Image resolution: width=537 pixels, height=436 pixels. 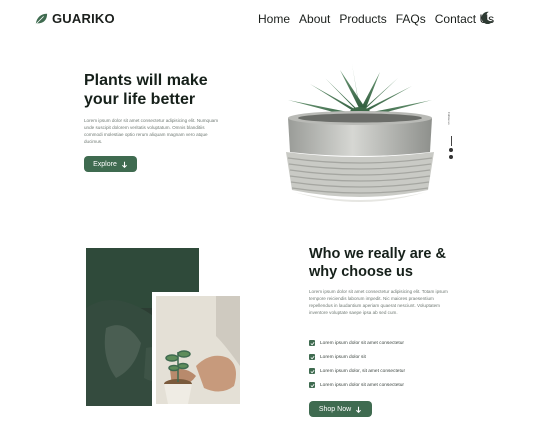 I want to click on explore-button-label: Explore, so click(x=105, y=164).